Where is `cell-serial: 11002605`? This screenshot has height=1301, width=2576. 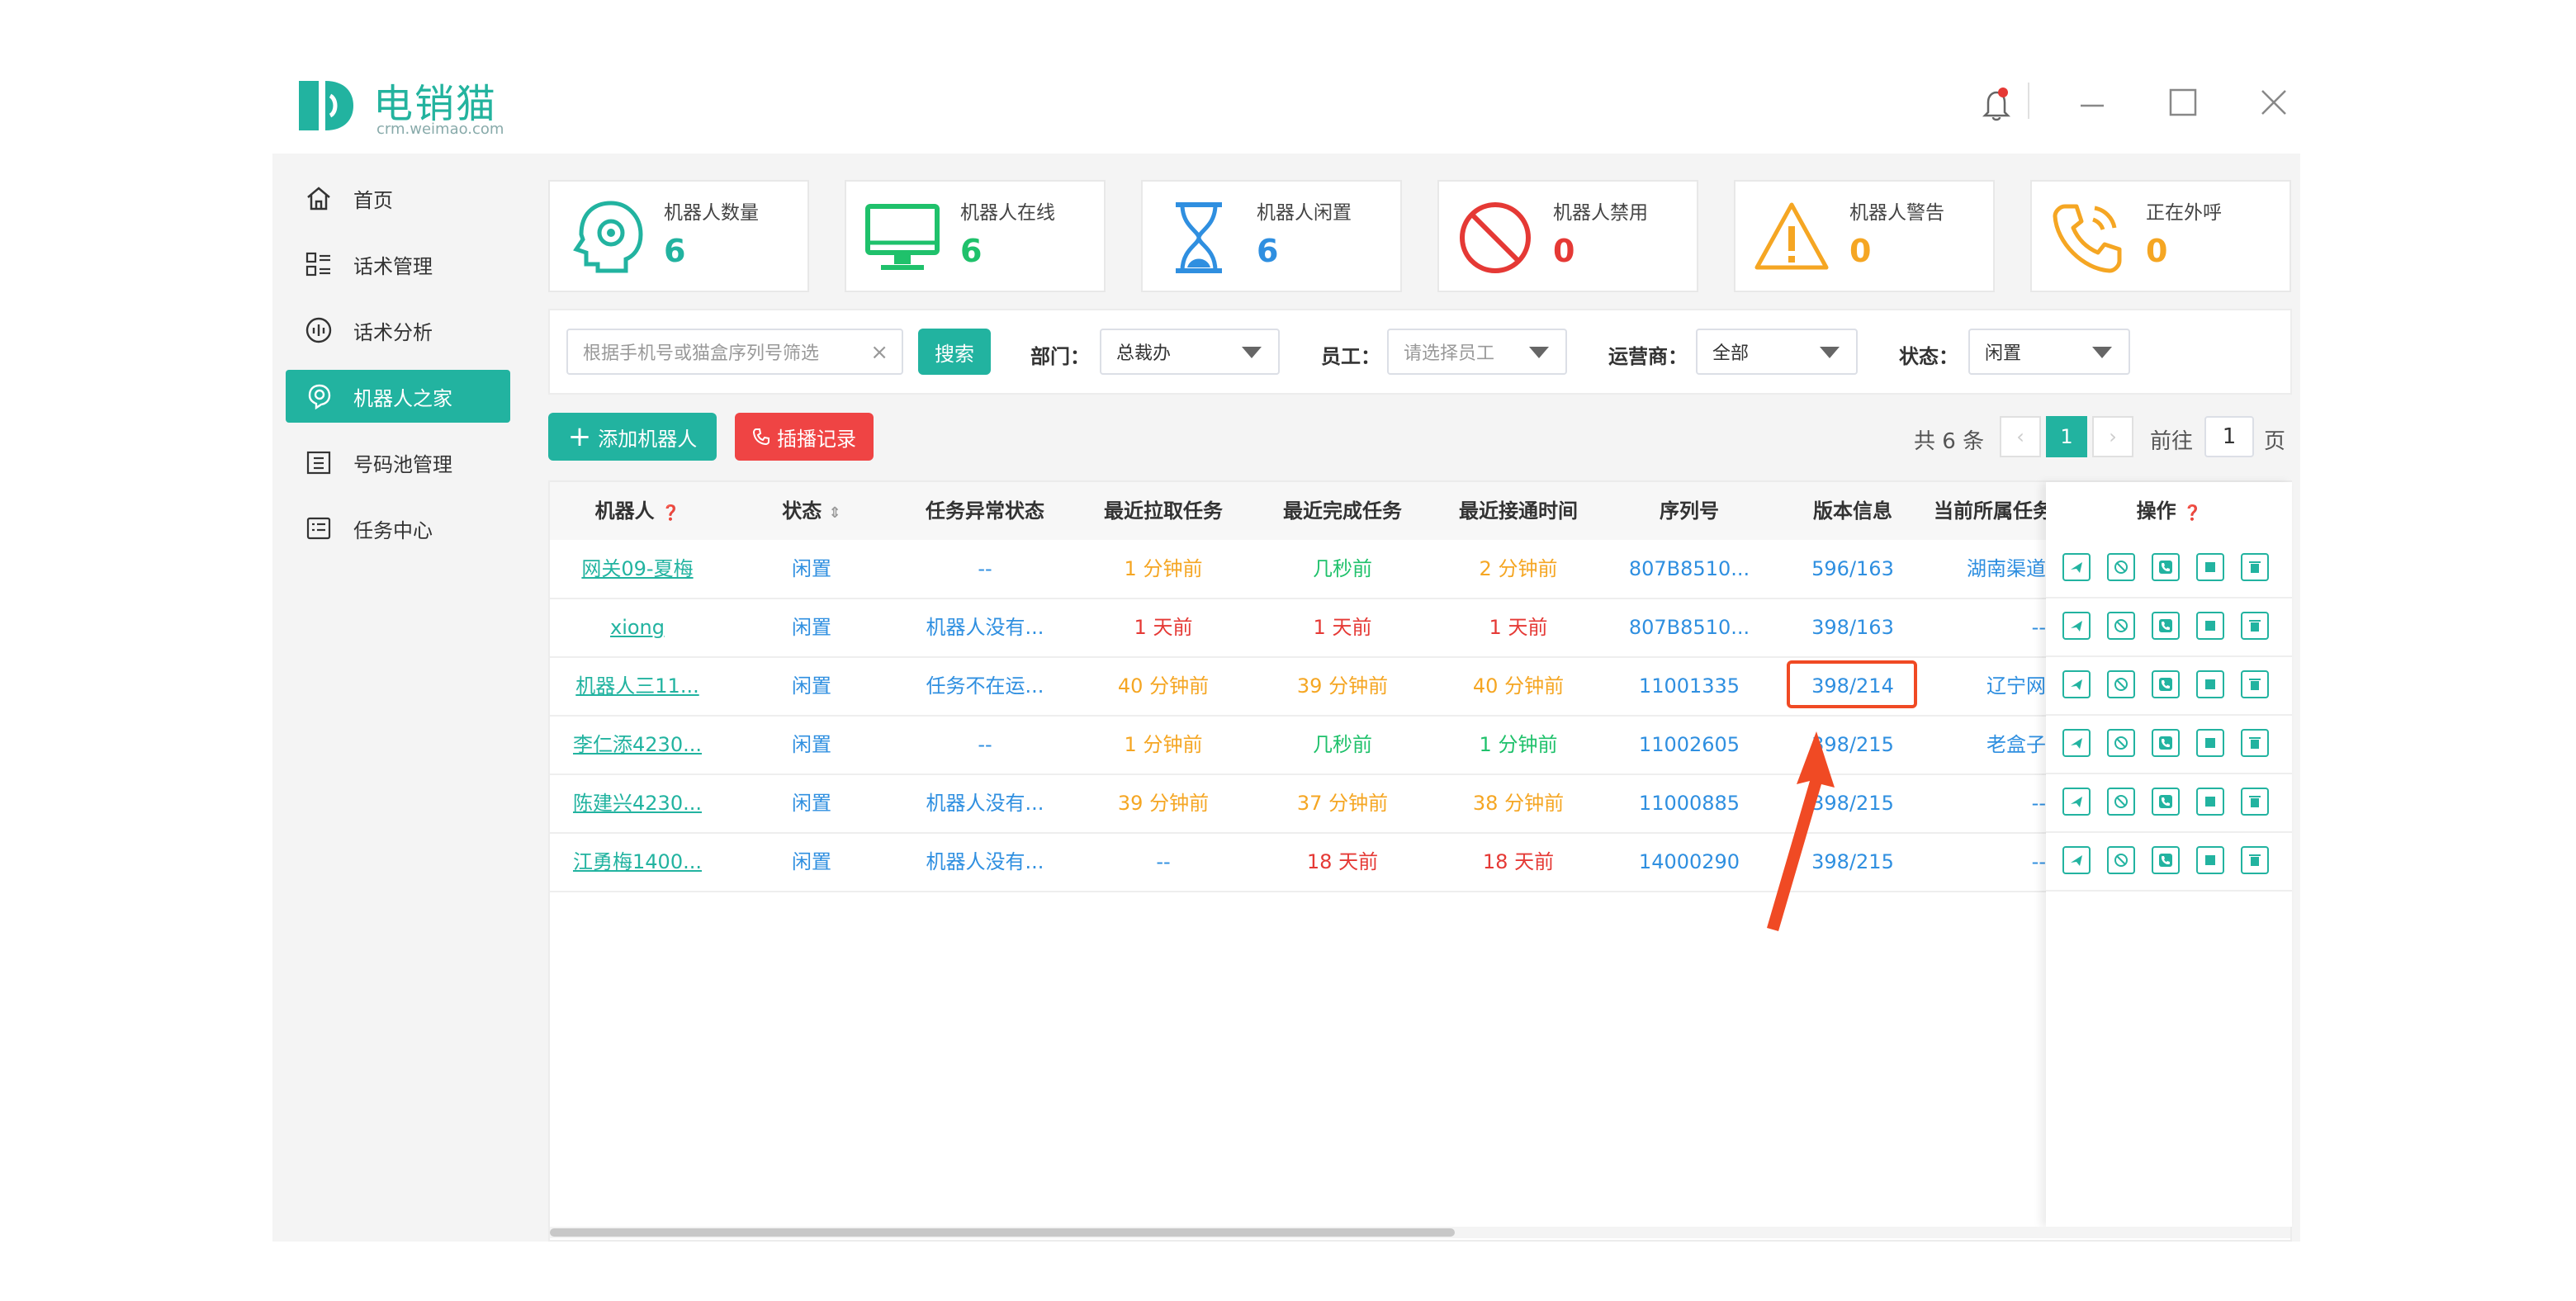
cell-serial: 11002605 is located at coordinates (1689, 744).